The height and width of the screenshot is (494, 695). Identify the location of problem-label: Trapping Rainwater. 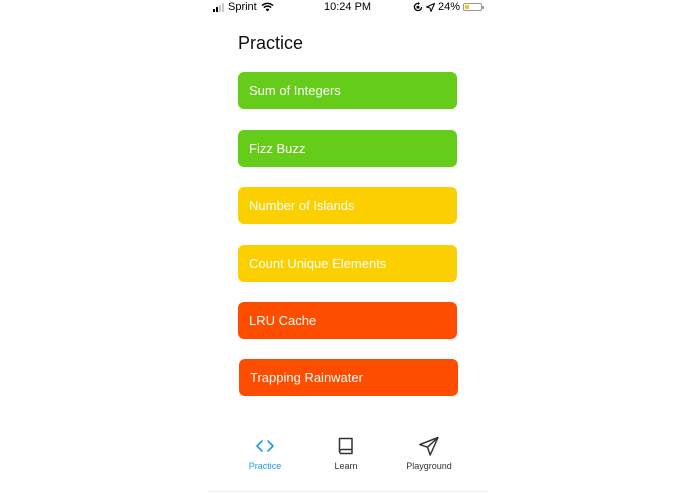
(306, 377).